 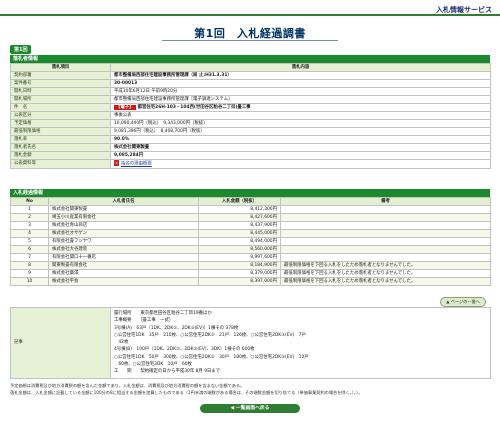 I want to click on bidder-name: 株式会社大谷建装, so click(x=123, y=249).